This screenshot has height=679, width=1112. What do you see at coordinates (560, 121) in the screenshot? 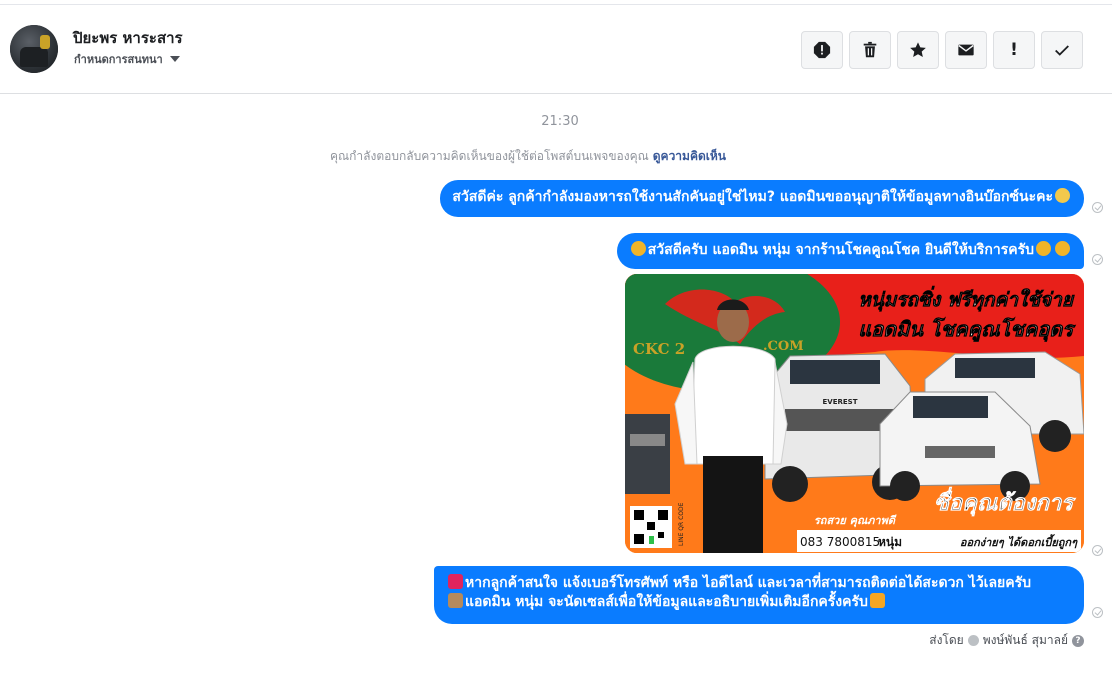
I see `message-timestamp: 21:30` at bounding box center [560, 121].